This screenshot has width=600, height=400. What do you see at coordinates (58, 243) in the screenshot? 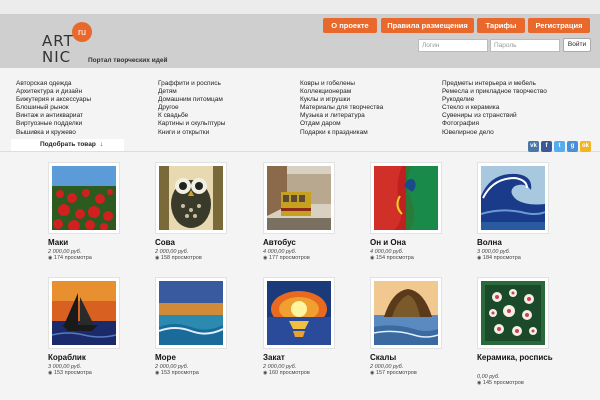
I see `product-title: Маки` at bounding box center [58, 243].